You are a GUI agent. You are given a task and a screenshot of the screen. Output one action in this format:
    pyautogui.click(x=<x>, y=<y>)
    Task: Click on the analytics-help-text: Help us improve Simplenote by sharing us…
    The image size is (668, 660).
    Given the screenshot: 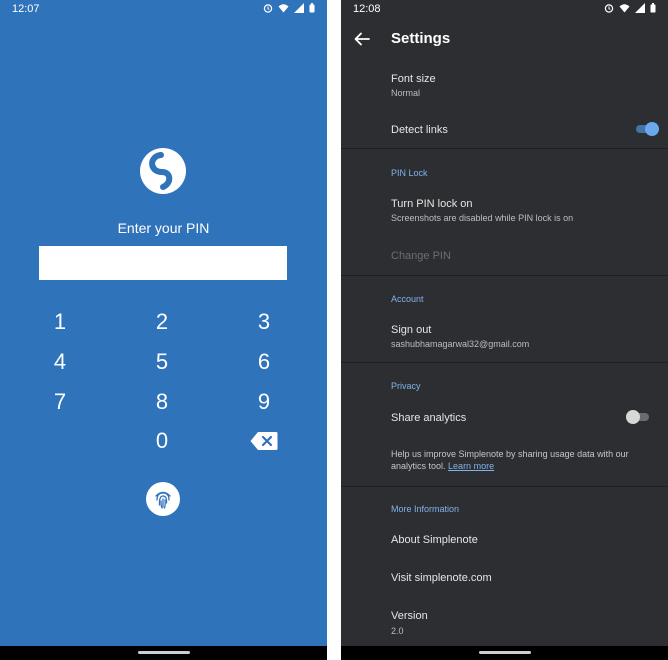 What is the action you would take?
    pyautogui.click(x=526, y=460)
    